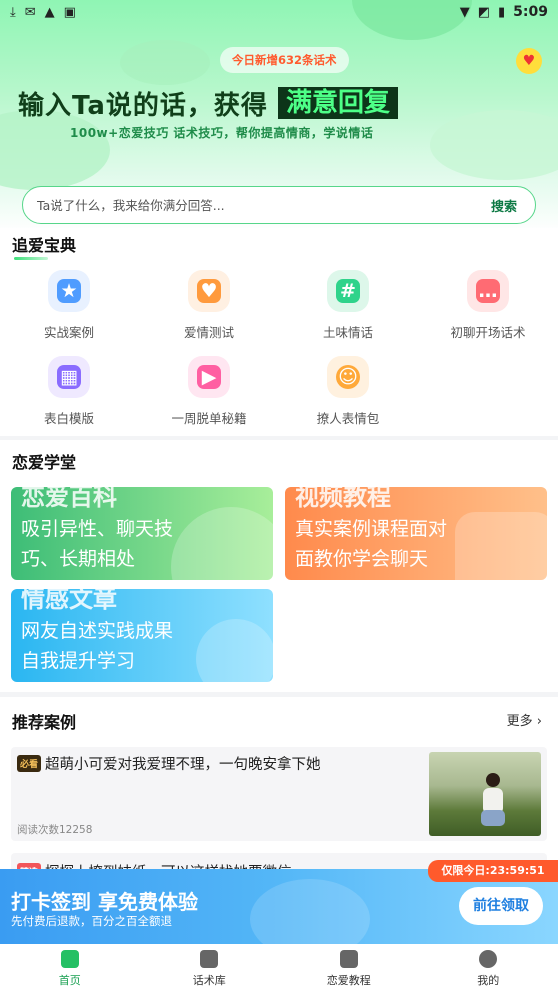 The width and height of the screenshot is (558, 992). I want to click on tab-home: 首页, so click(70, 968).